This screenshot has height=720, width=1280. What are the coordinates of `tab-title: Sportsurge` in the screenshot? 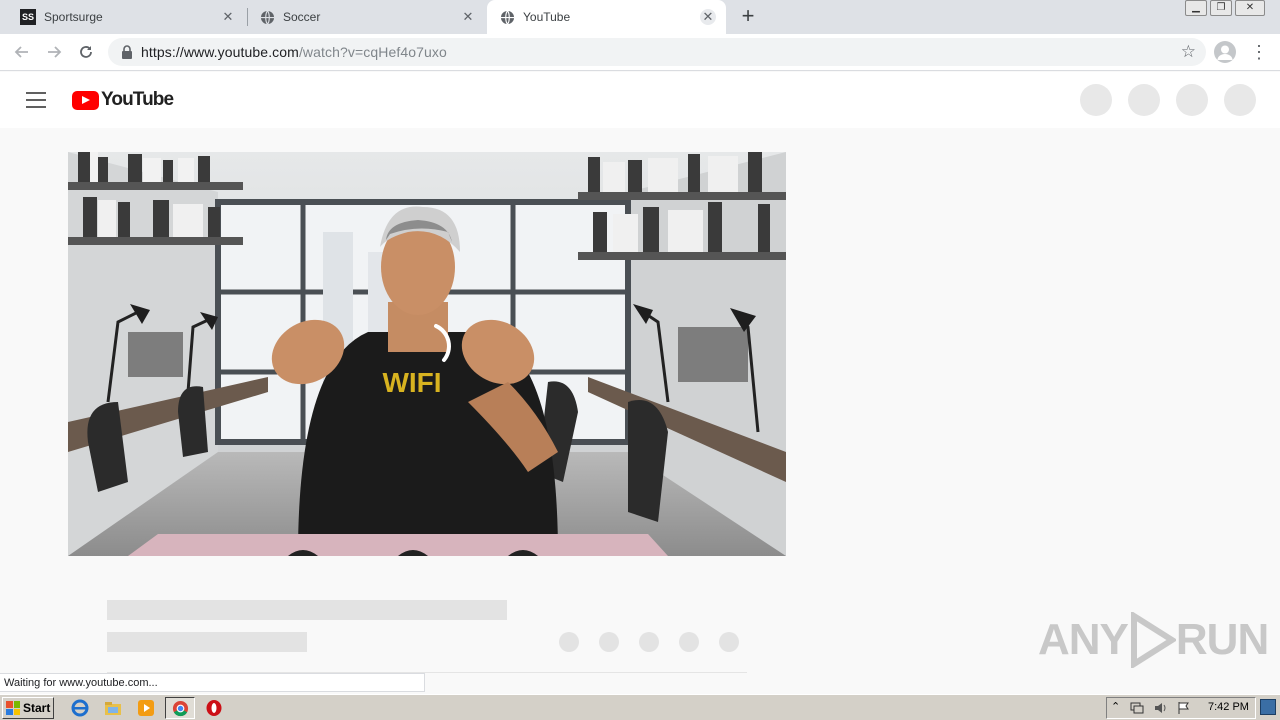 It's located at (73, 17).